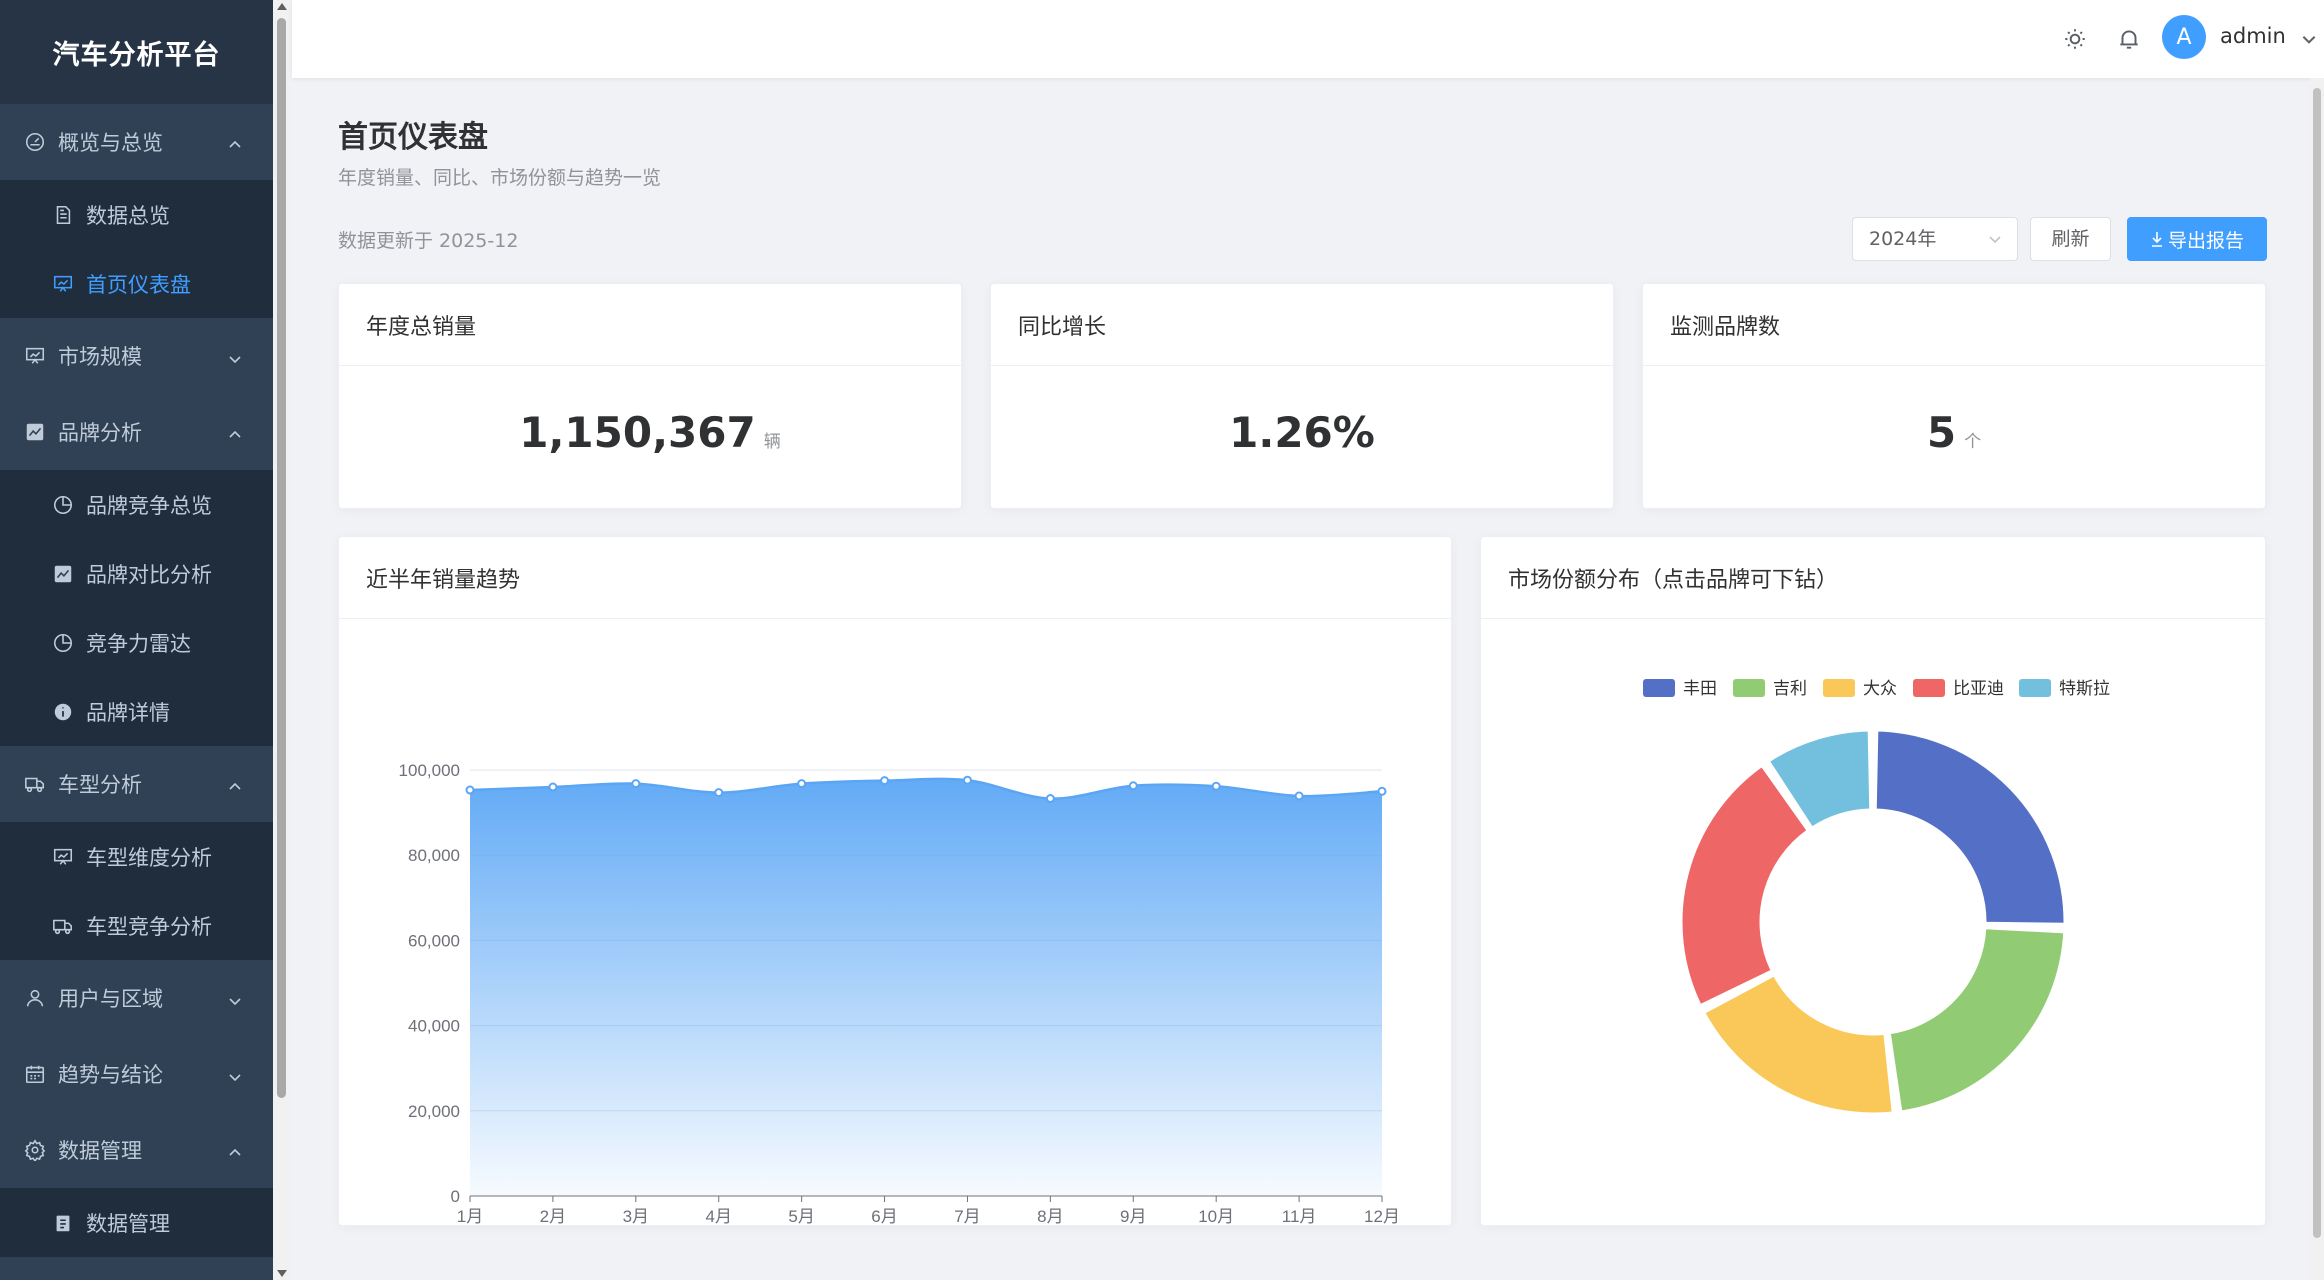 This screenshot has height=1280, width=2324. Describe the element at coordinates (281, 558) in the screenshot. I see `sidebar-scrollbar-thumb` at that location.